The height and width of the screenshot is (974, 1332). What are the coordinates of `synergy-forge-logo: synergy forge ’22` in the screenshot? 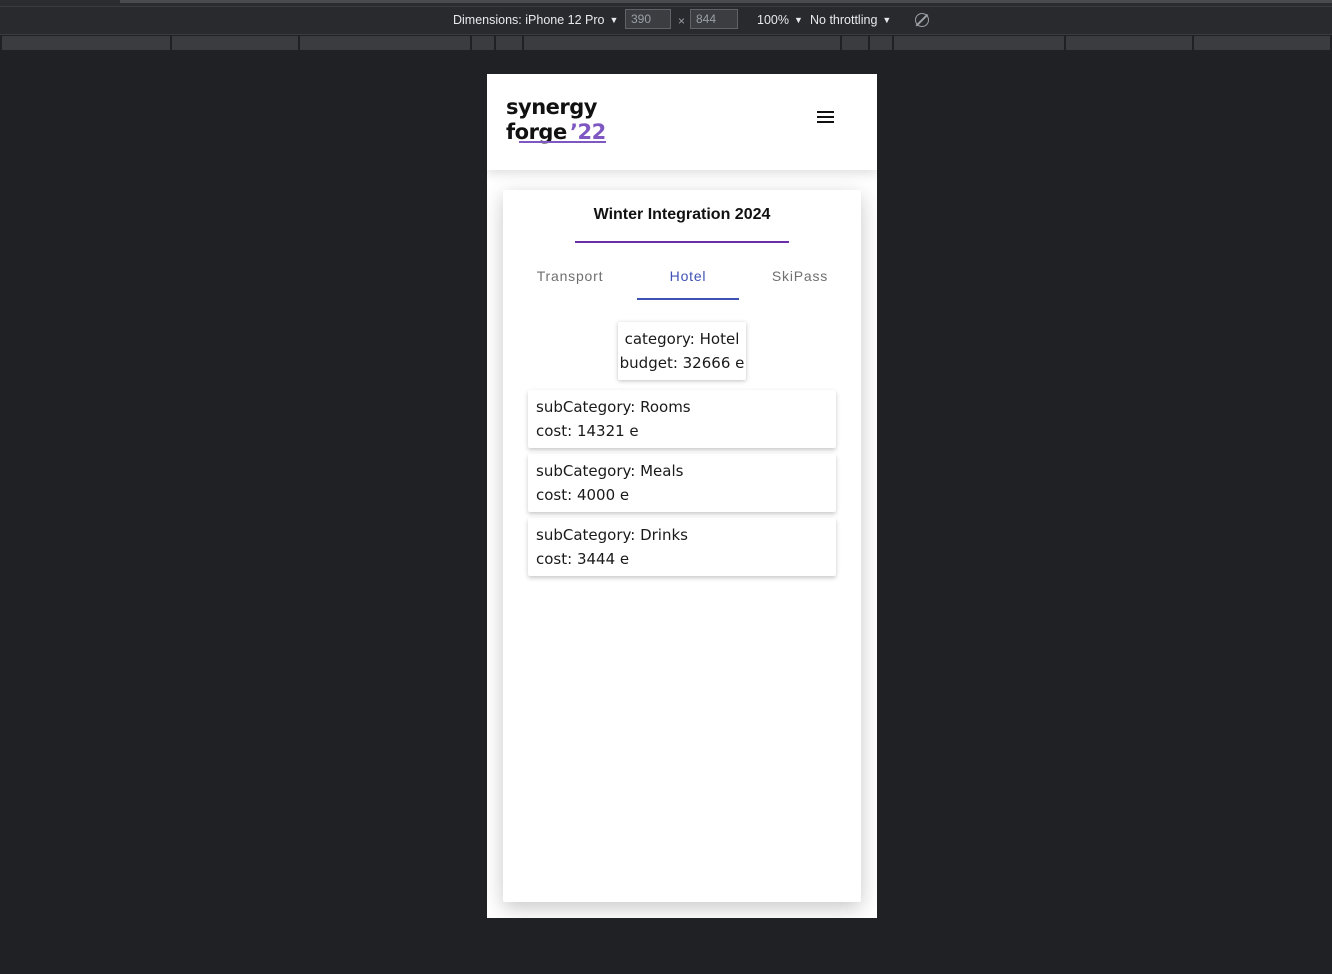 It's located at (561, 122).